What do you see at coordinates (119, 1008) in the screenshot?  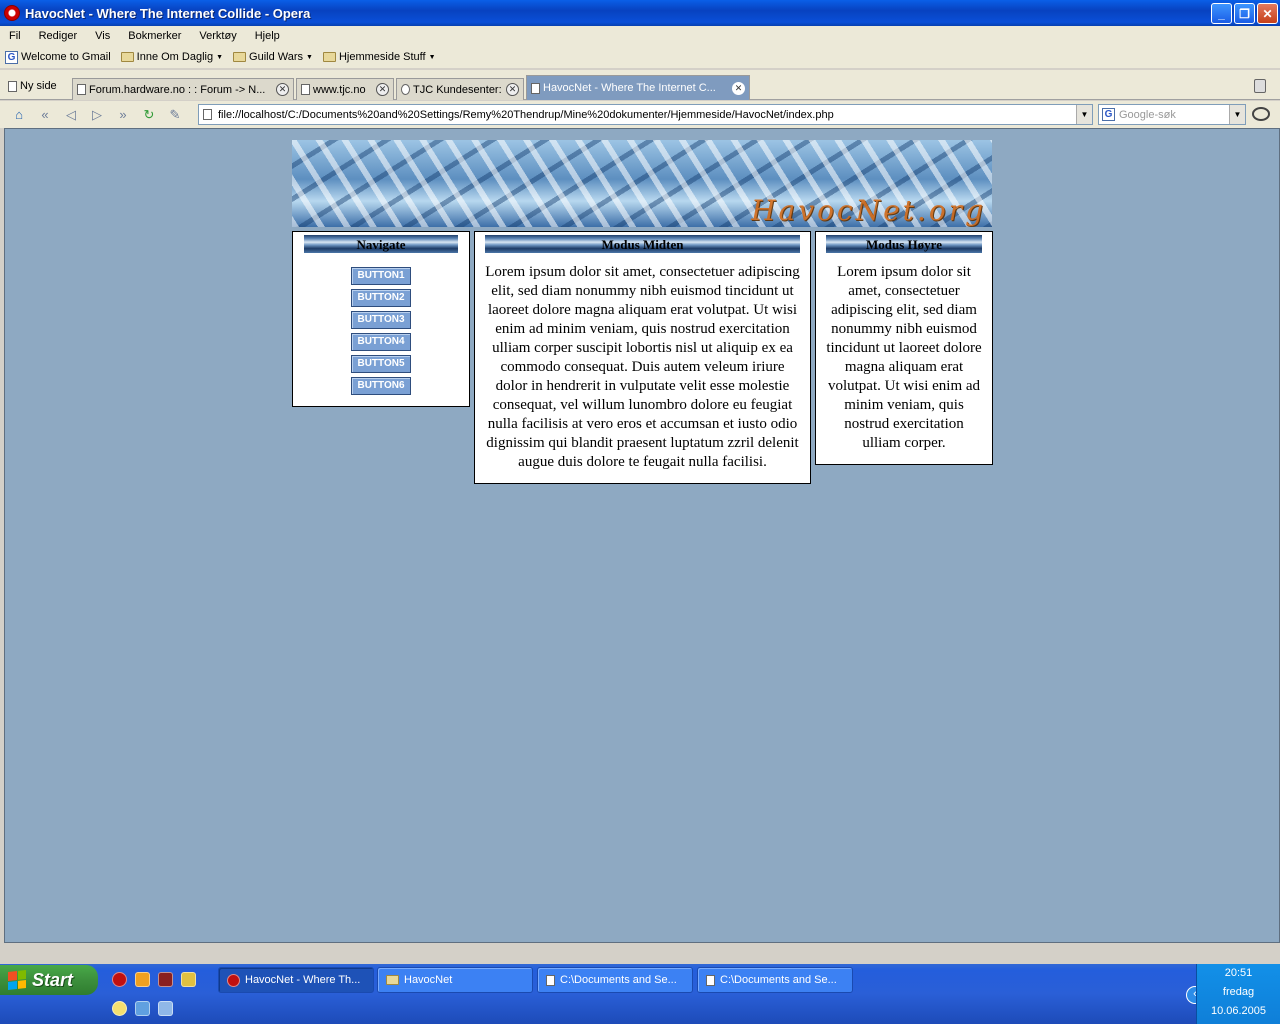 I see `media-icon` at bounding box center [119, 1008].